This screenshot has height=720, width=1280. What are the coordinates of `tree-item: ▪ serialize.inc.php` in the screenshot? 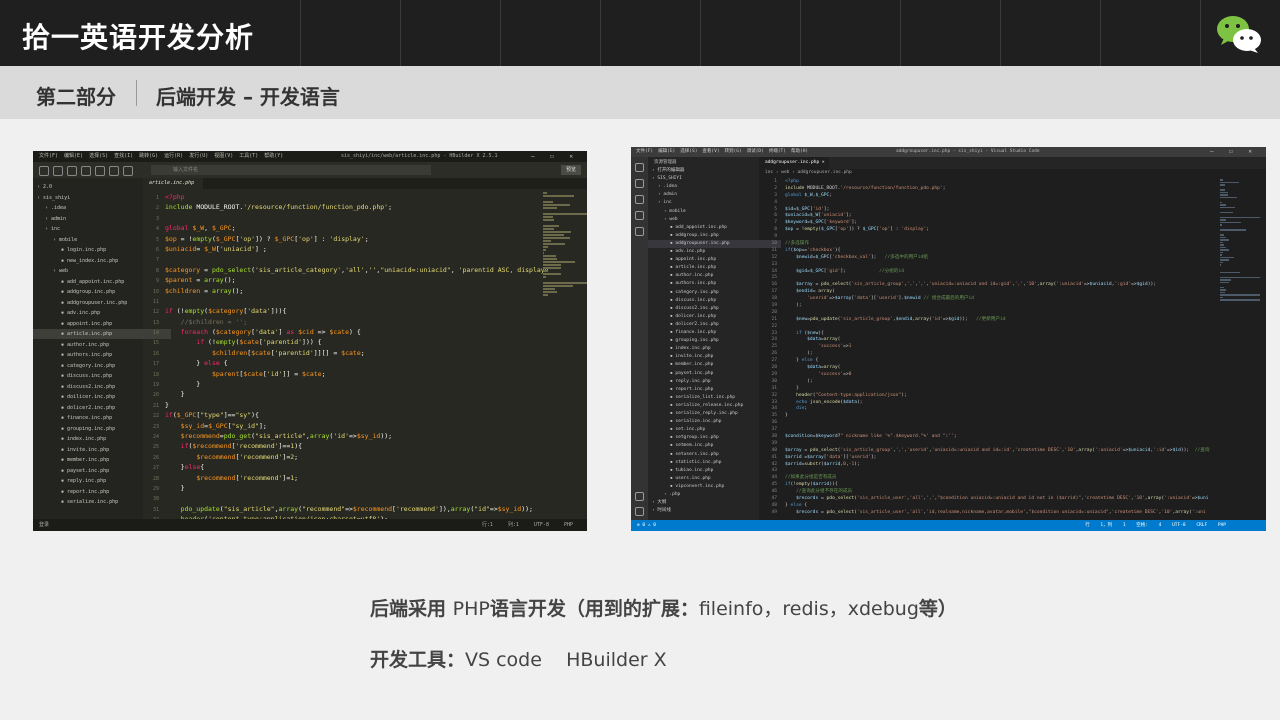 It's located at (695, 422).